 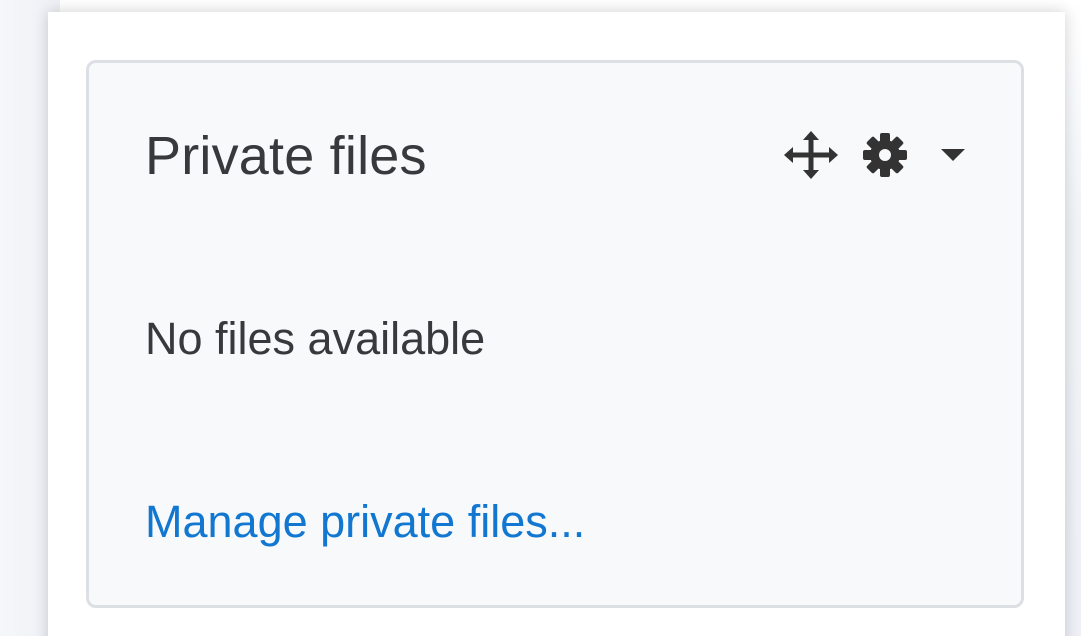 I want to click on no-files-message: No files available, so click(x=315, y=338).